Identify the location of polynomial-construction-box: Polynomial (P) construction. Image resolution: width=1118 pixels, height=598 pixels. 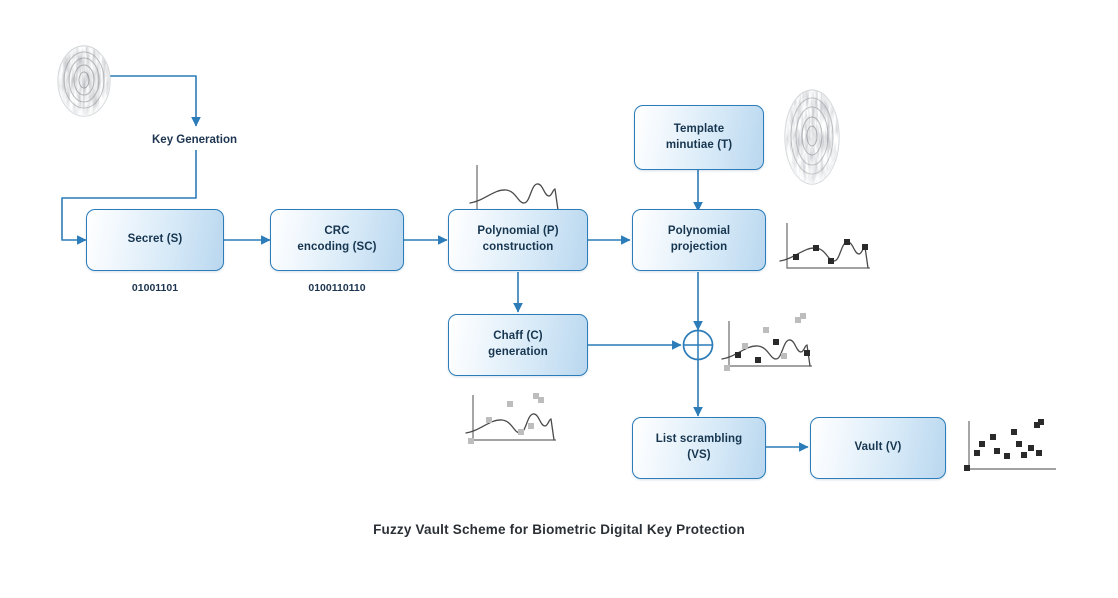
(518, 240).